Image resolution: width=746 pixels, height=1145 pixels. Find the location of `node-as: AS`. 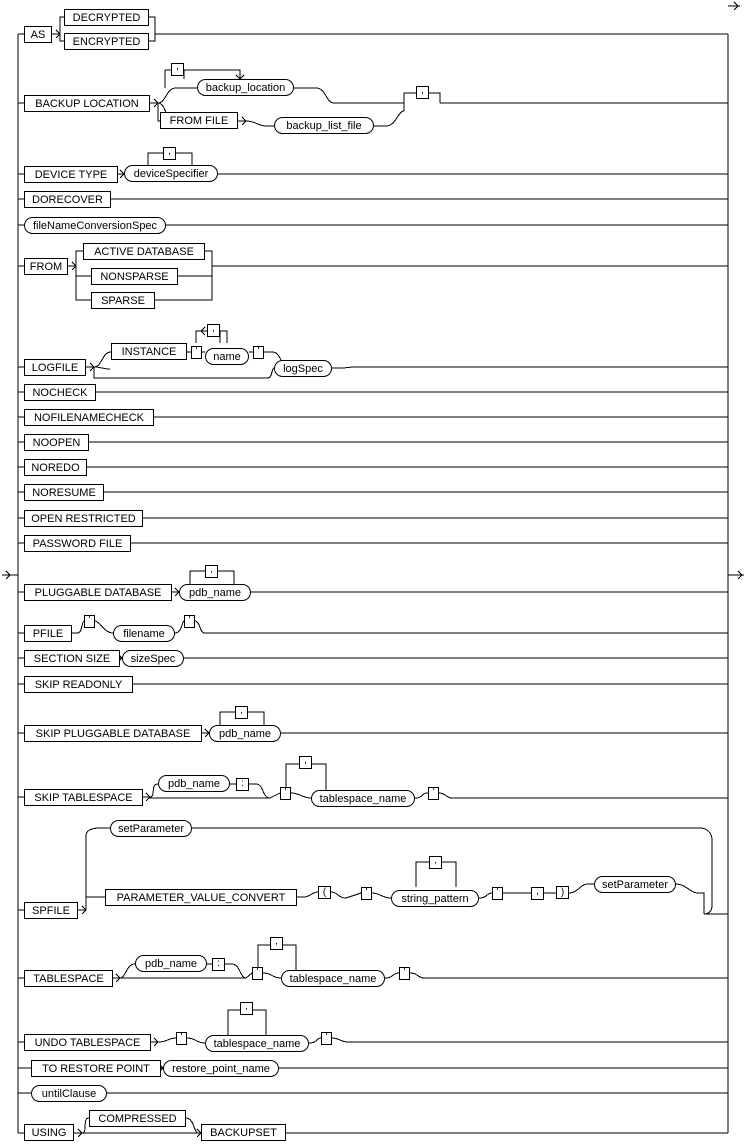

node-as: AS is located at coordinates (38, 34).